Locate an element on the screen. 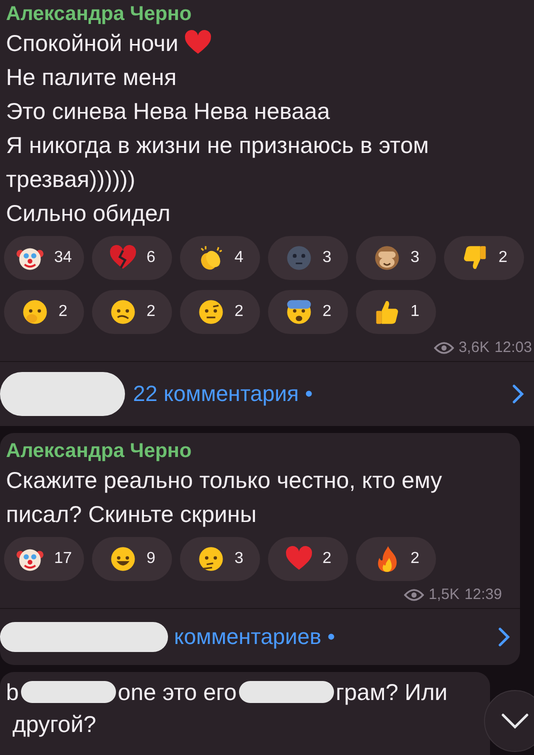  chevron-down-icon is located at coordinates (515, 721).